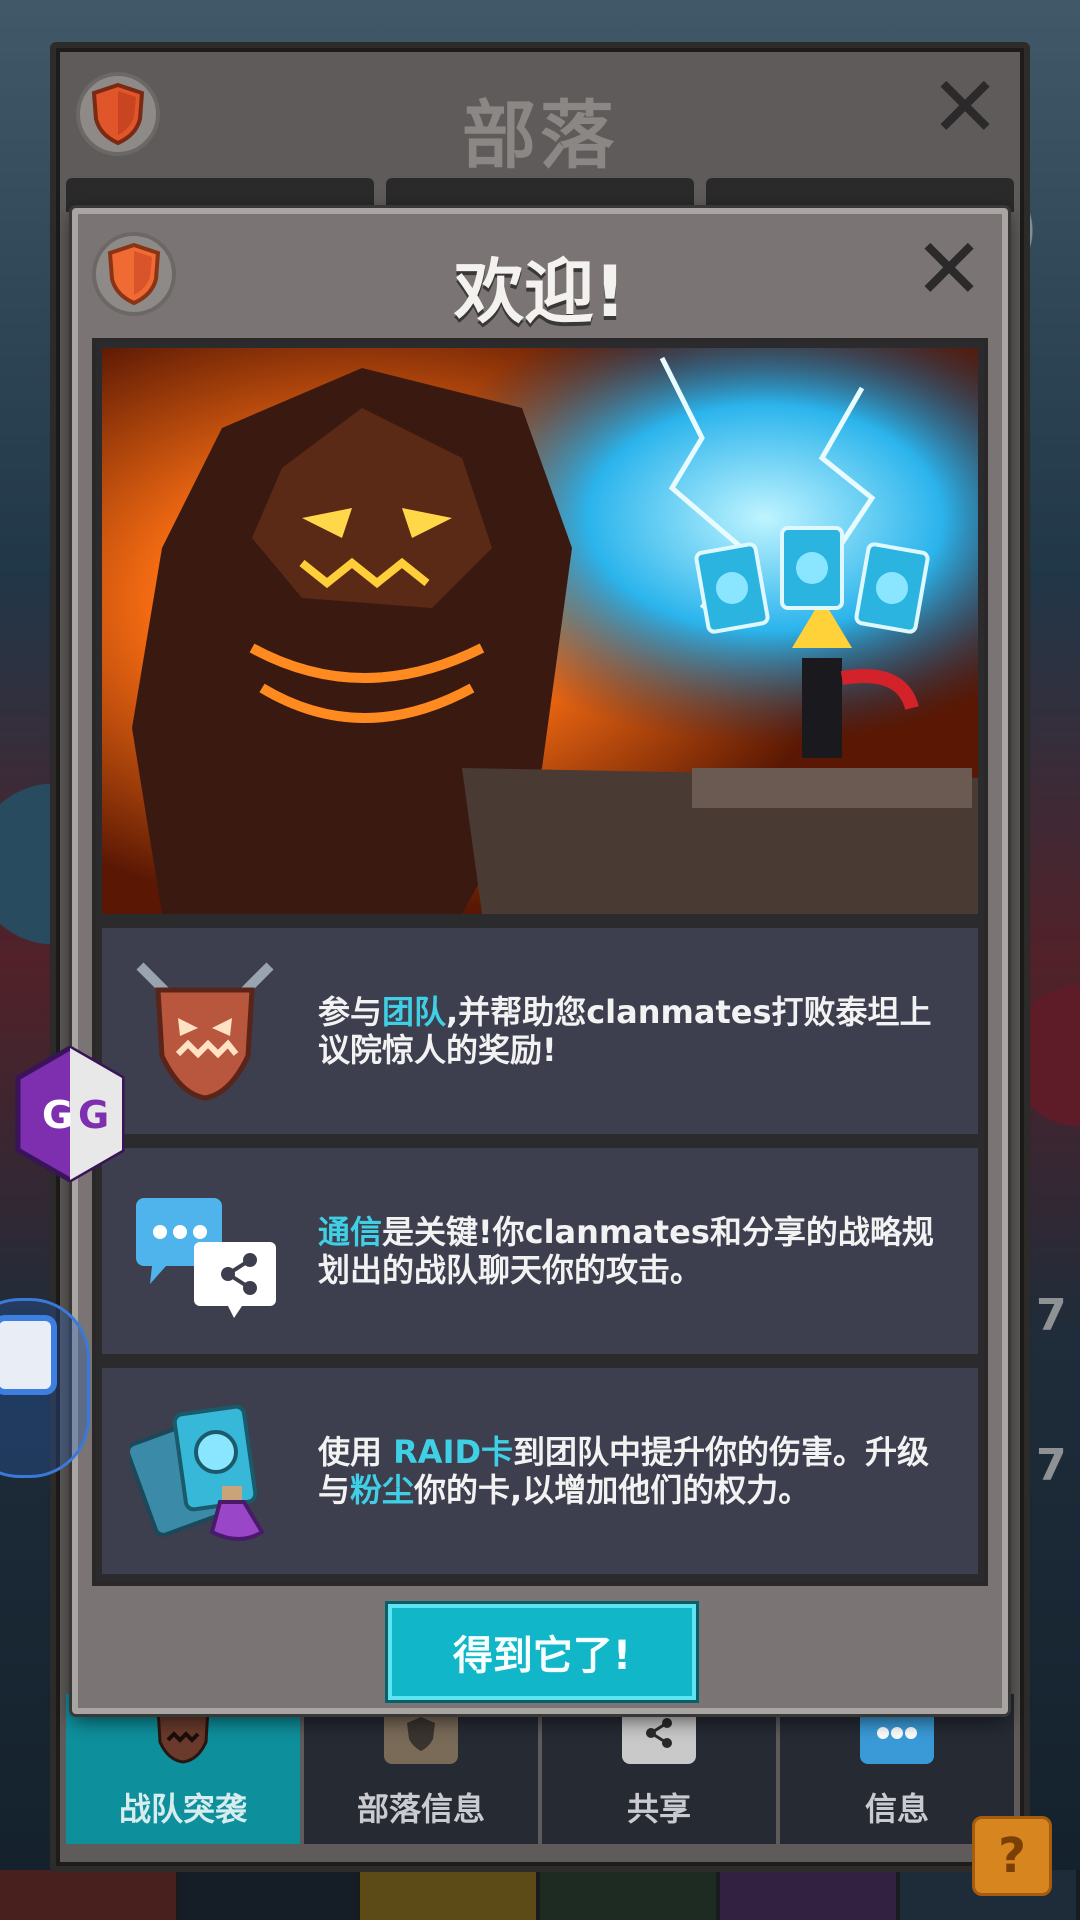 This screenshot has height=1920, width=1080. Describe the element at coordinates (625, 1031) in the screenshot. I see `info-text-raid: 参与团队,并帮助您clanmates打败泰坦上议院惊人的奖励!` at that location.